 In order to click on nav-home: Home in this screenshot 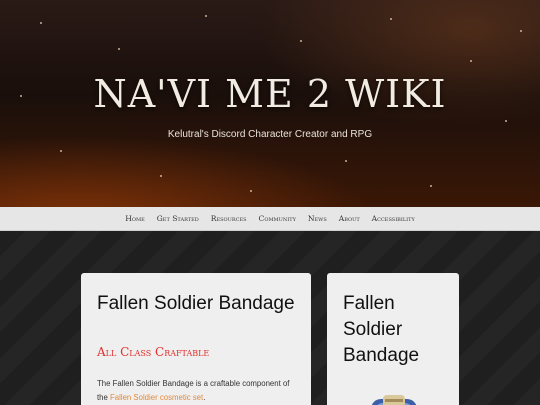, I will do `click(135, 218)`.